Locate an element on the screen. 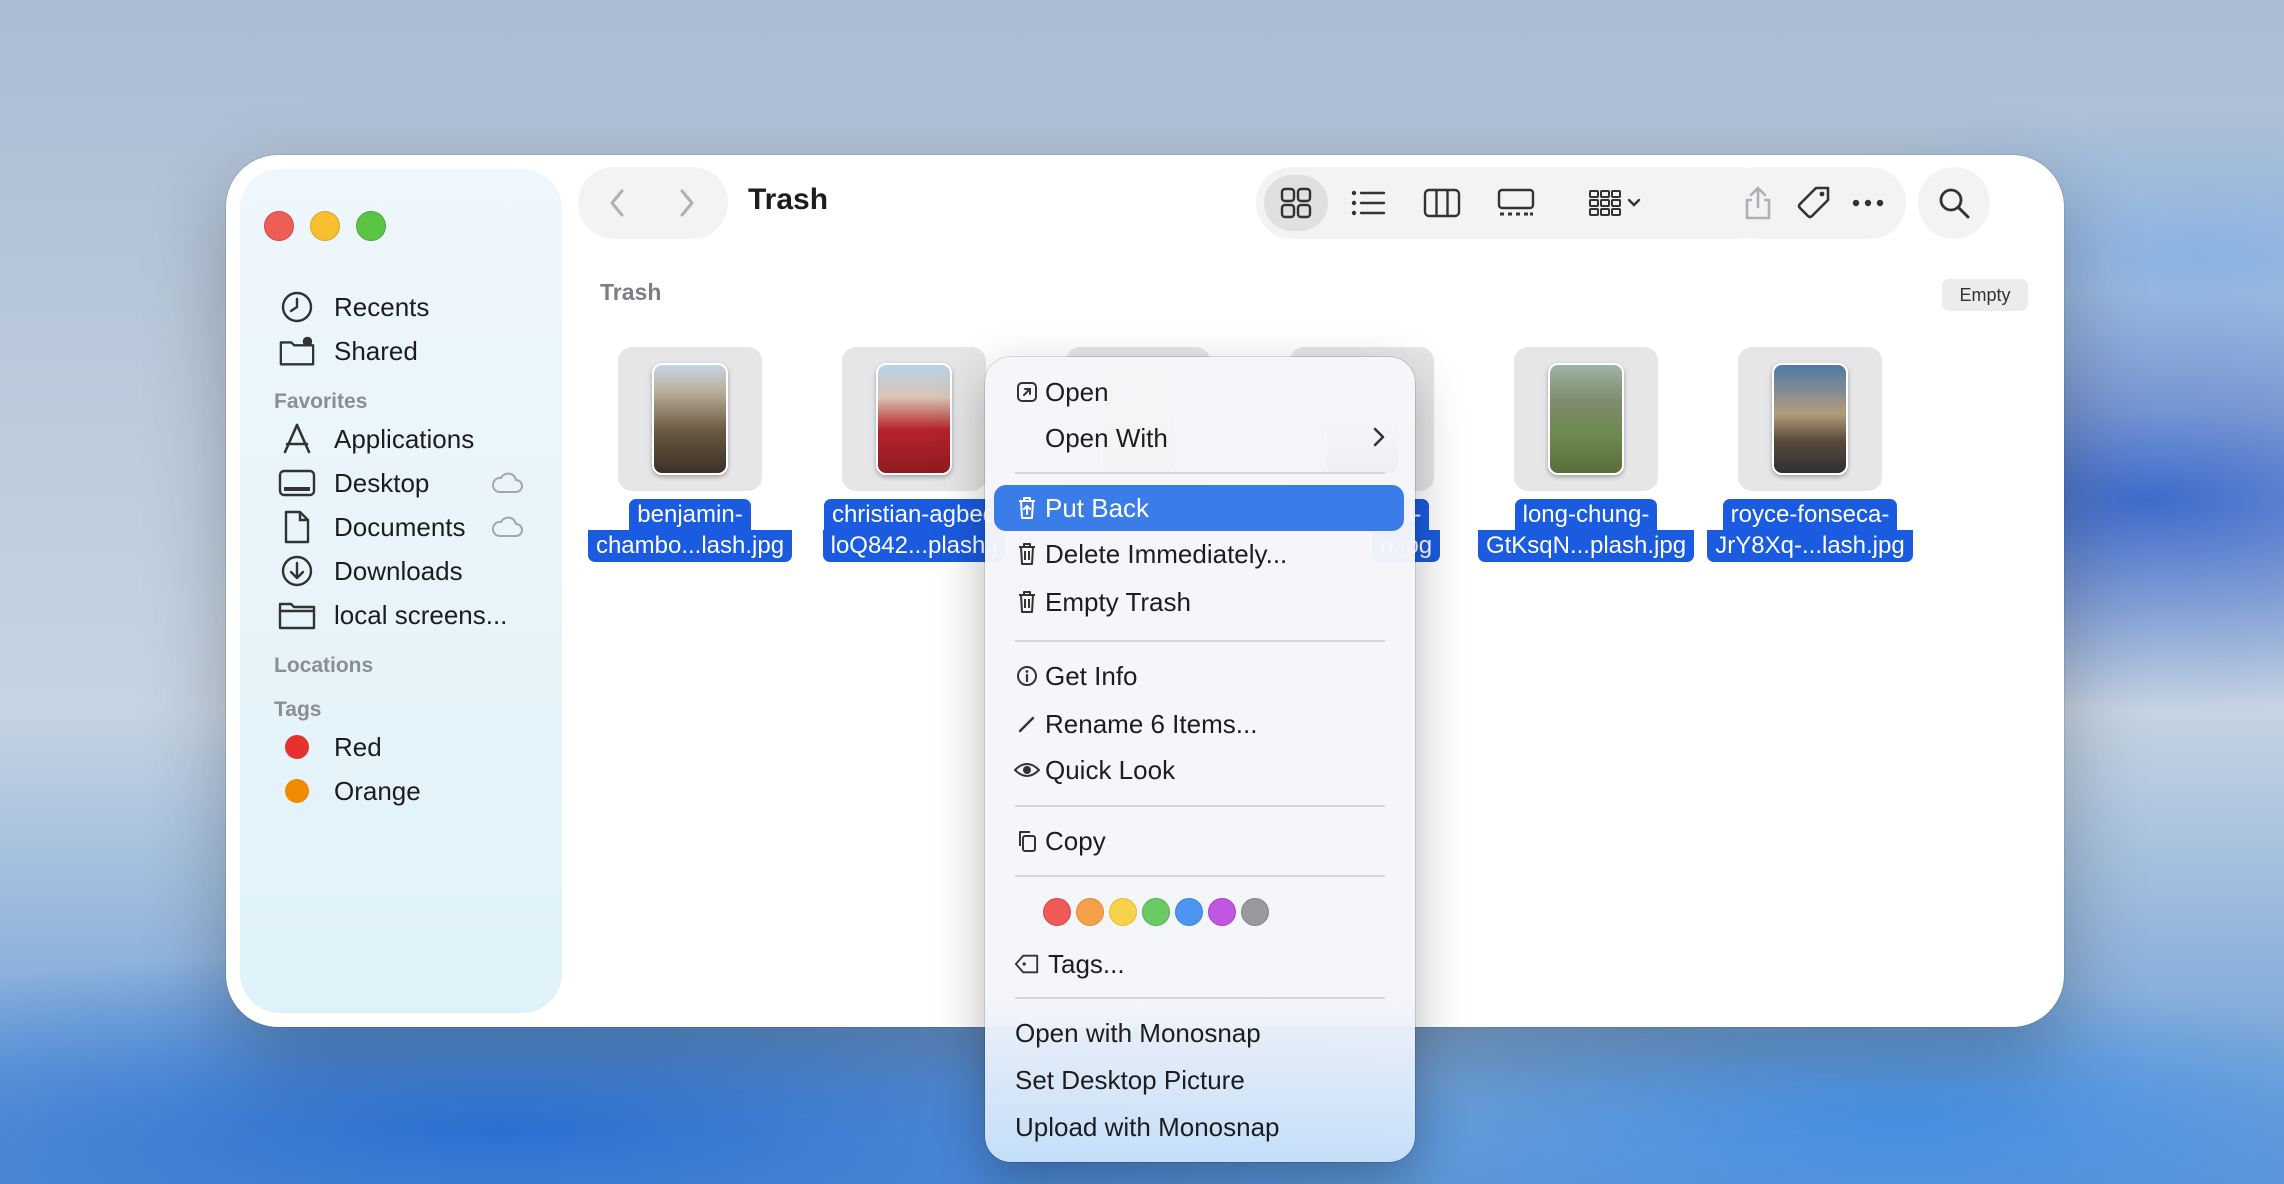 The width and height of the screenshot is (2284, 1184). minimize-window-button is located at coordinates (325, 226).